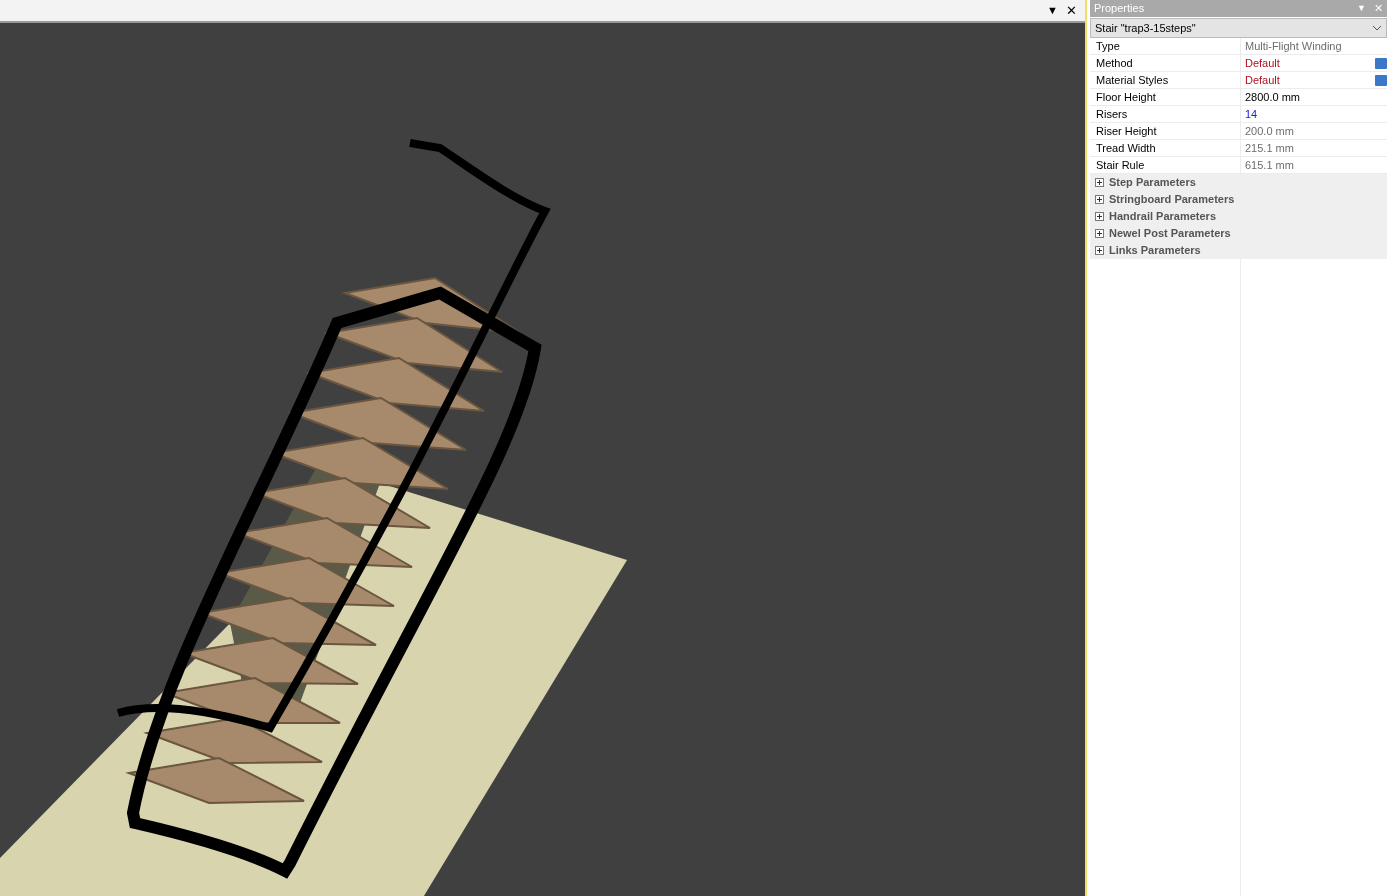 The width and height of the screenshot is (1387, 896). What do you see at coordinates (1314, 148) in the screenshot?
I see `property-value: 215.1 mm` at bounding box center [1314, 148].